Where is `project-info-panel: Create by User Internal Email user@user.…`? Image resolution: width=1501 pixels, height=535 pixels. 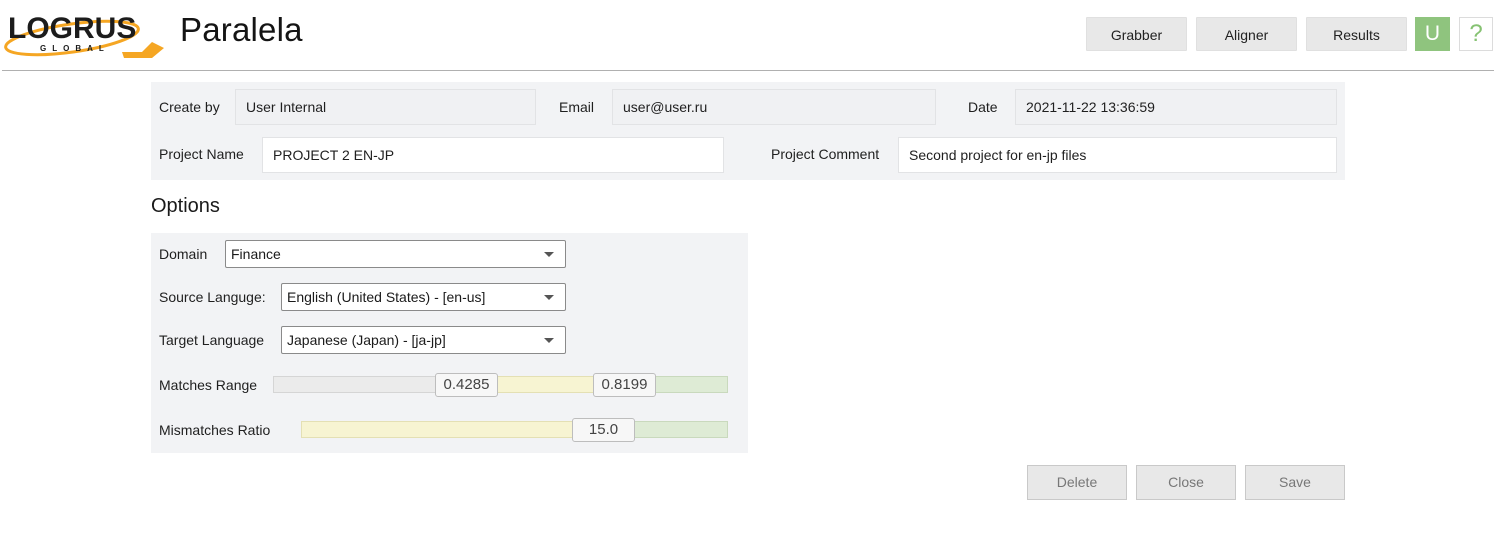 project-info-panel: Create by User Internal Email user@user.… is located at coordinates (748, 131).